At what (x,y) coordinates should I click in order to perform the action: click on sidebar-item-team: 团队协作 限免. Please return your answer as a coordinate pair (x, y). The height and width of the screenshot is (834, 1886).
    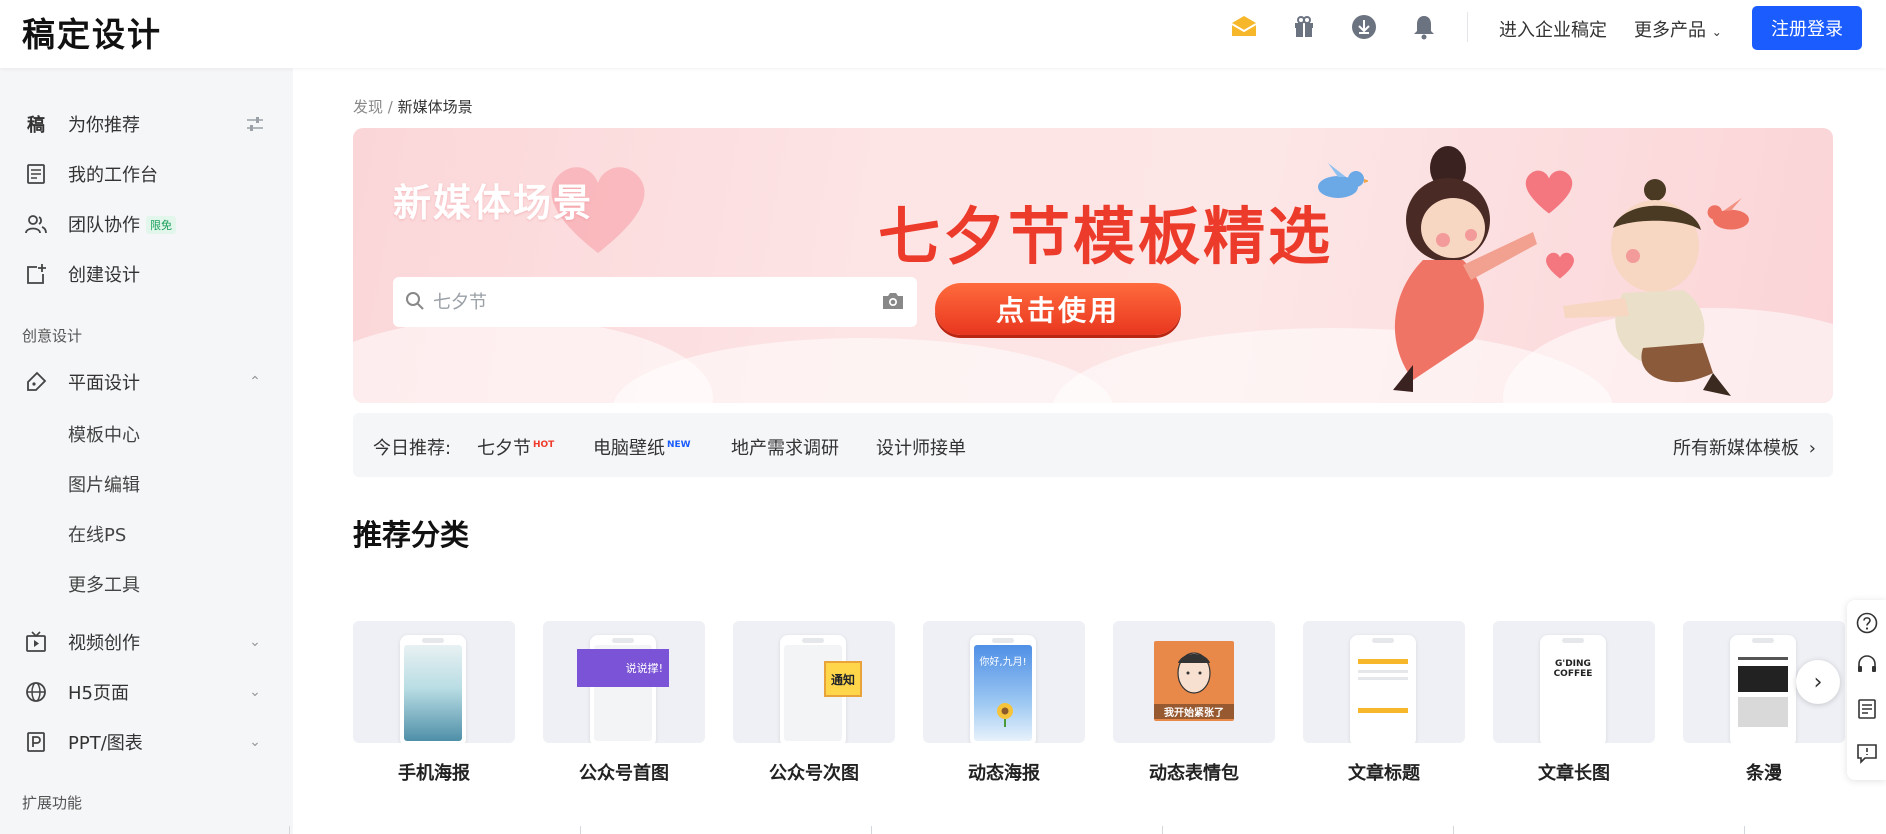
    Looking at the image, I should click on (146, 224).